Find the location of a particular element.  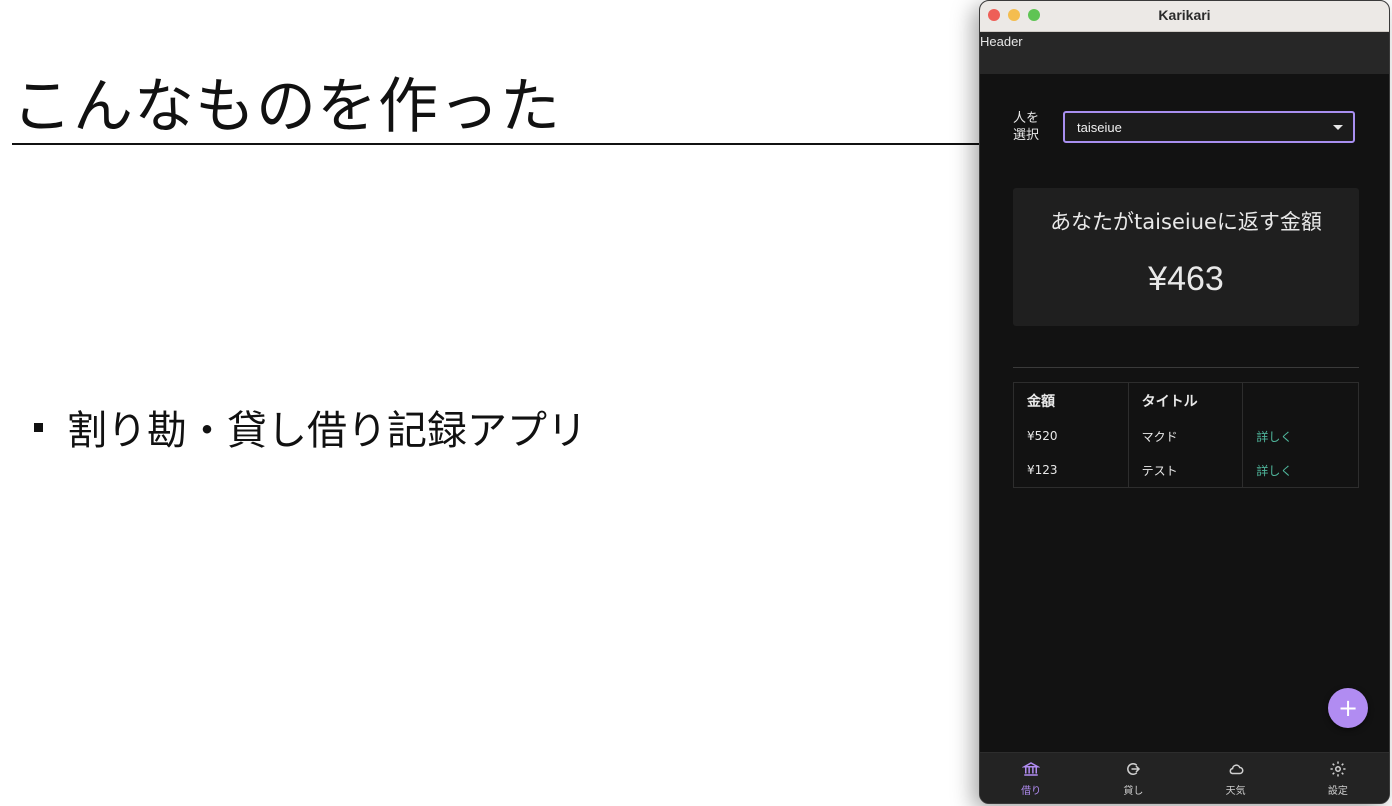

table-header-row: 金額 タイトル is located at coordinates (1186, 401).